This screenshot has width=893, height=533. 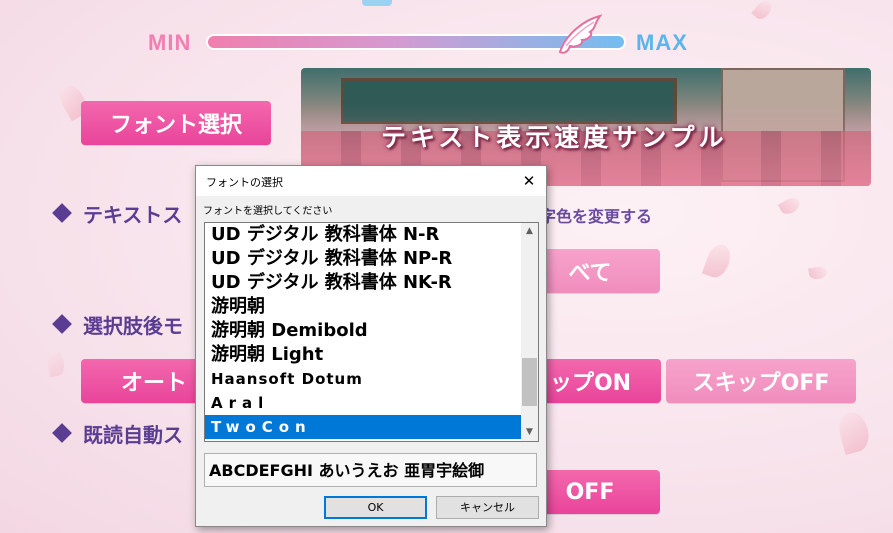 What do you see at coordinates (363, 259) in the screenshot?
I see `font-list-item: UD デジタル 教科書体 NP-R` at bounding box center [363, 259].